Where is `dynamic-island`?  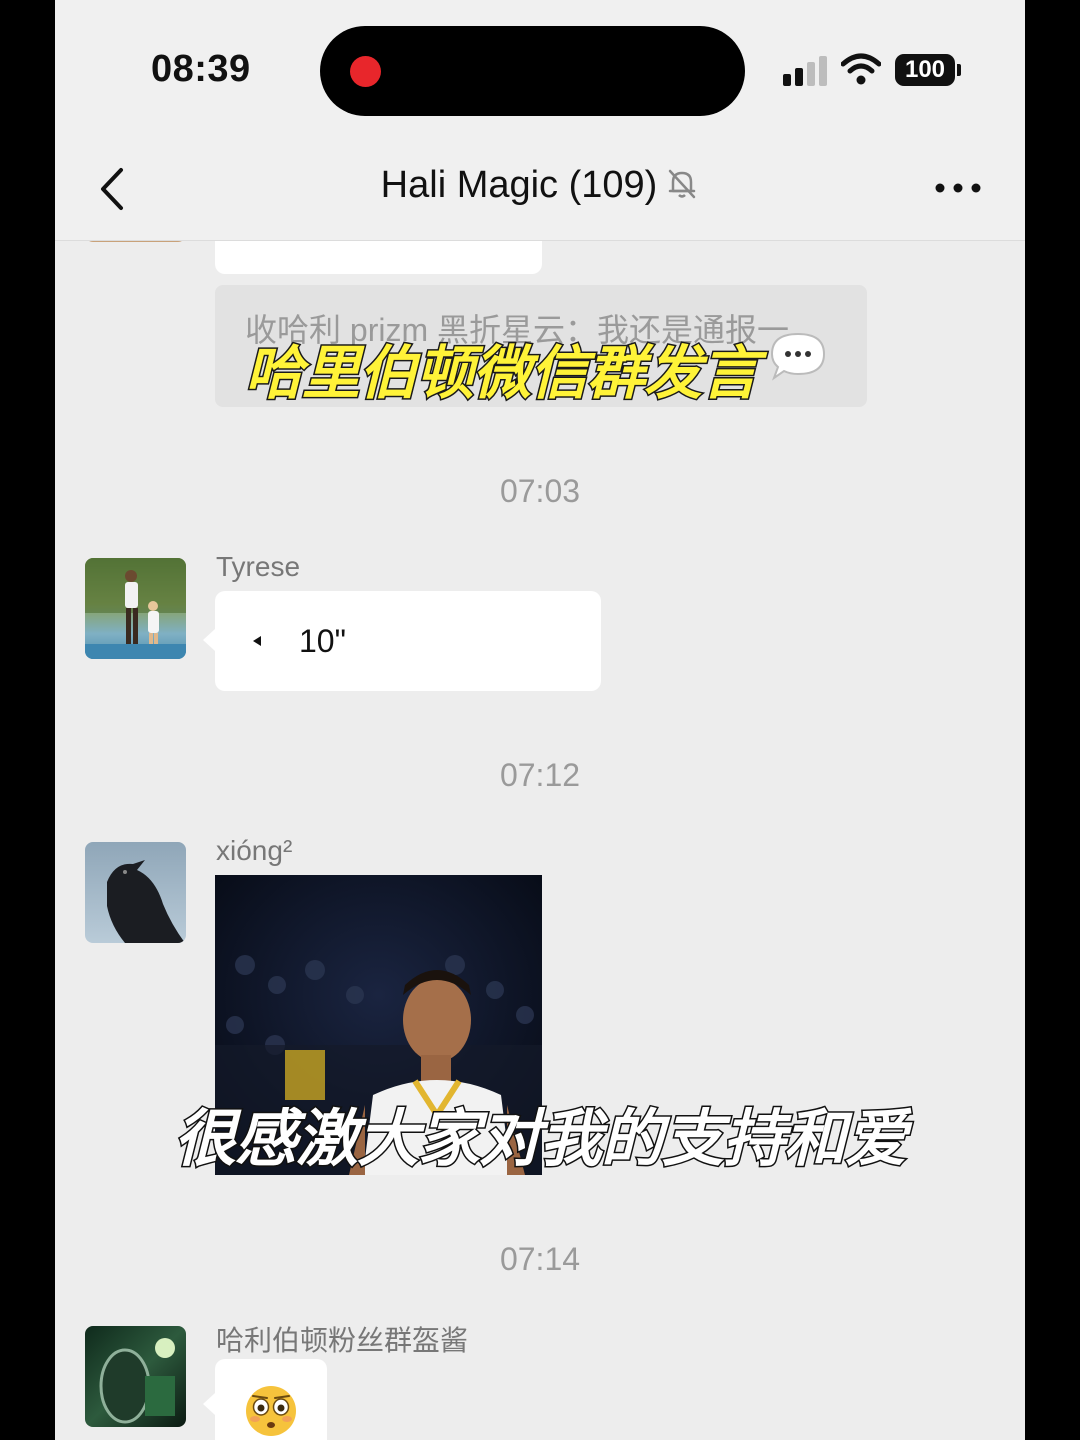
dynamic-island is located at coordinates (532, 71).